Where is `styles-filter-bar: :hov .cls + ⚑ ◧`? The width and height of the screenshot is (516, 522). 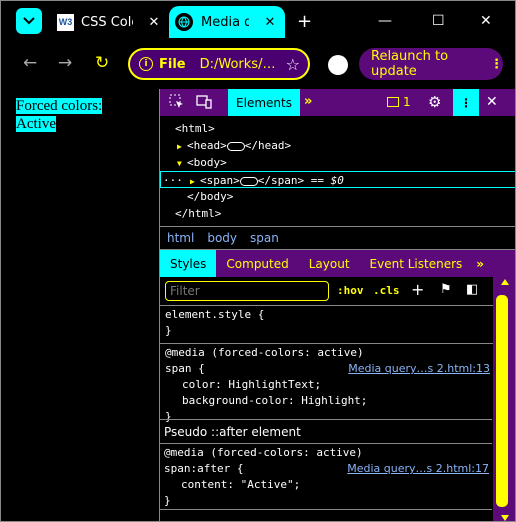
styles-filter-bar: :hov .cls + ⚑ ◧ is located at coordinates (326, 291).